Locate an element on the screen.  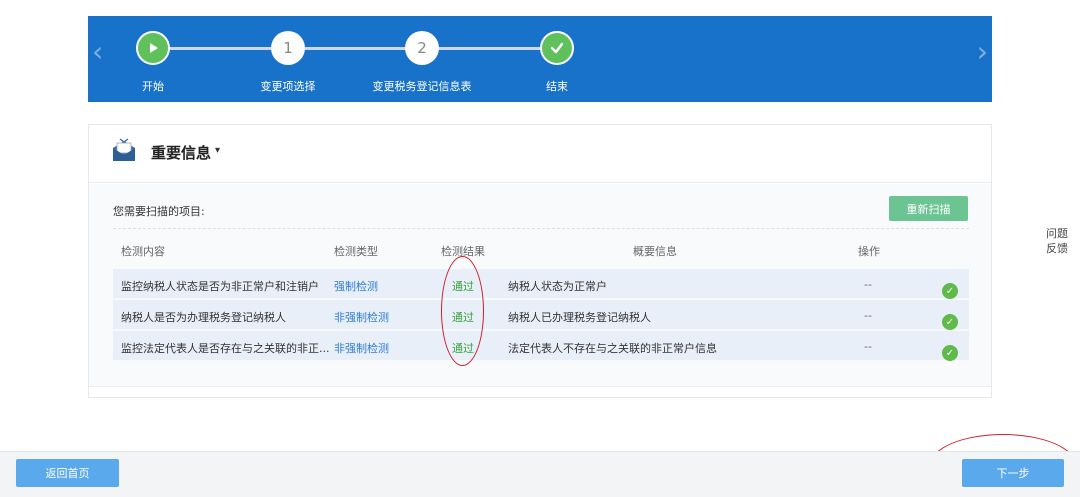
chevron-left-icon: ‹ is located at coordinates (97, 52).